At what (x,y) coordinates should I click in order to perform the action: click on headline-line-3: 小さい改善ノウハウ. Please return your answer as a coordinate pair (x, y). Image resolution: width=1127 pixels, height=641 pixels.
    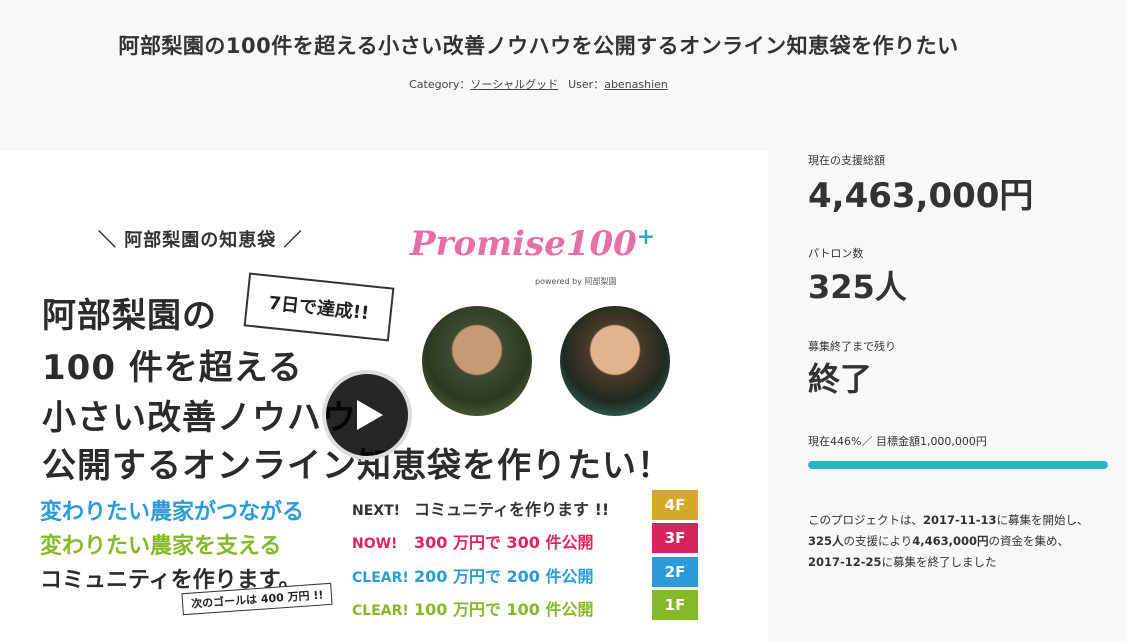
    Looking at the image, I should click on (199, 418).